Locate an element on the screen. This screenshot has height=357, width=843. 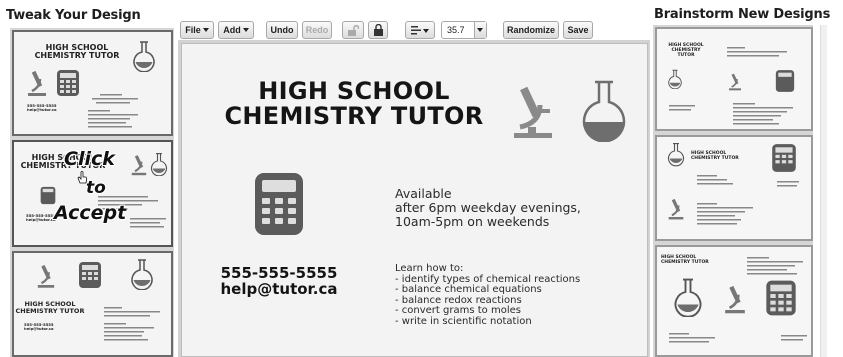
hand-pointer-icon is located at coordinates (82, 177).